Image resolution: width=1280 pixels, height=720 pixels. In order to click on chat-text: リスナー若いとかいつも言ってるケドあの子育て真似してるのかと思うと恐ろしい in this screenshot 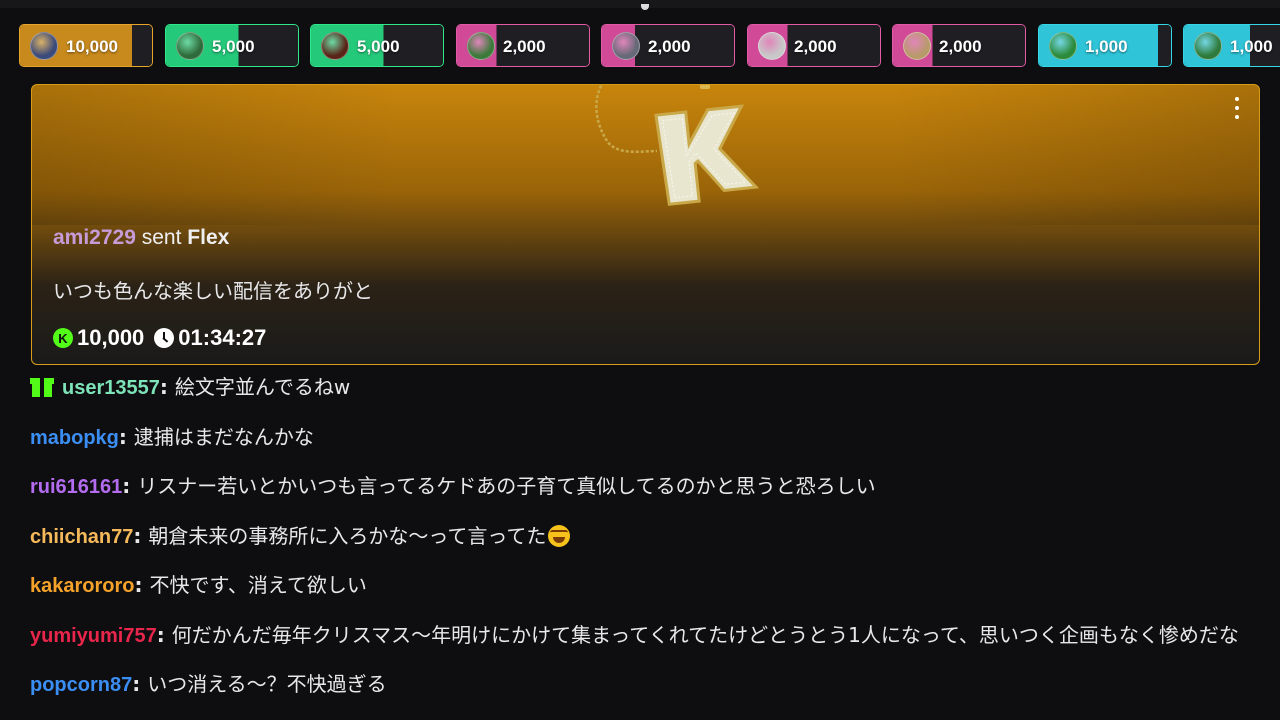, I will do `click(506, 486)`.